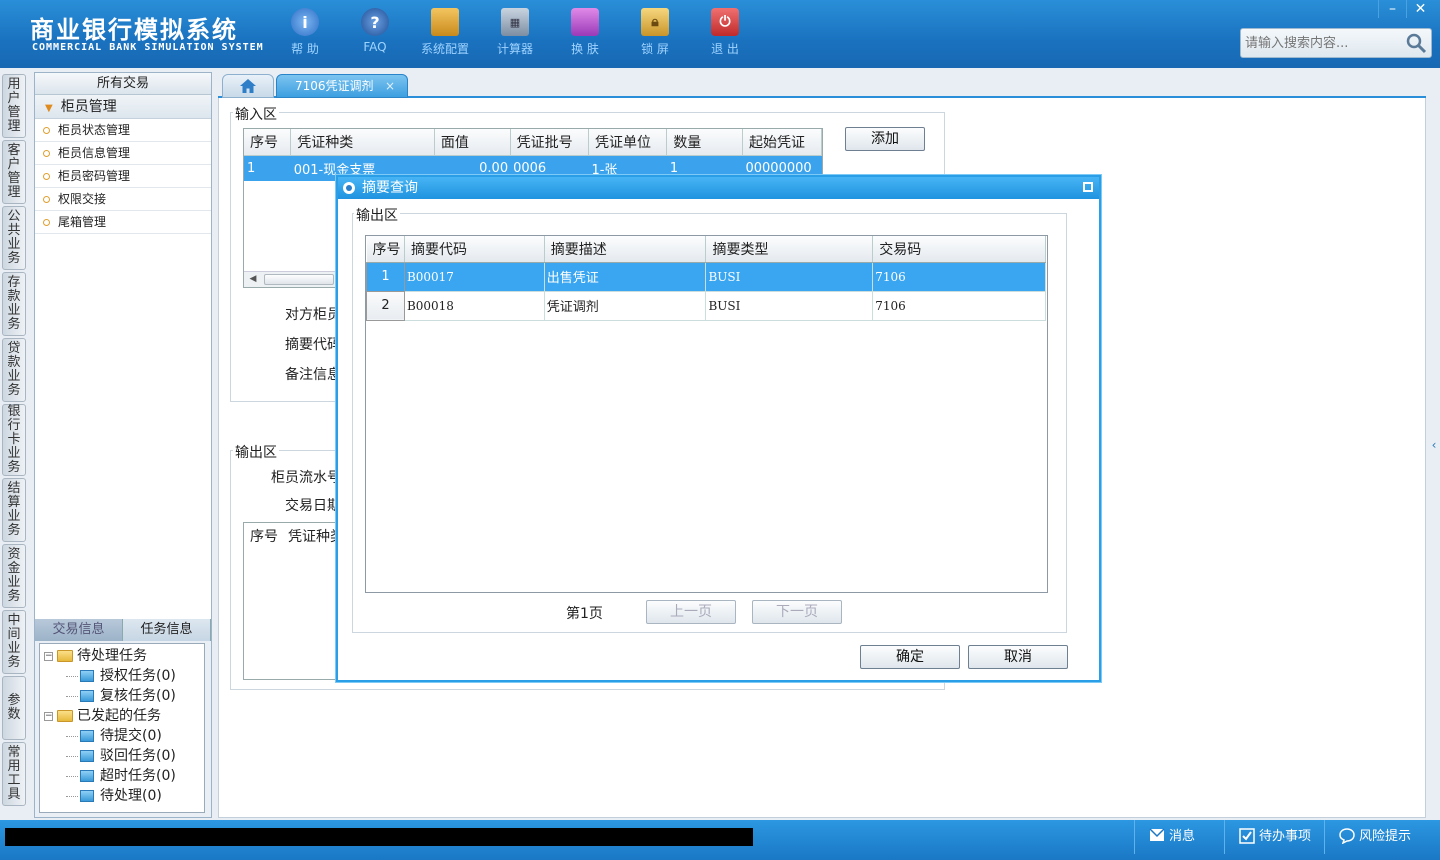 This screenshot has height=860, width=1440. What do you see at coordinates (14, 780) in the screenshot?
I see `vtab-char: 工` at bounding box center [14, 780].